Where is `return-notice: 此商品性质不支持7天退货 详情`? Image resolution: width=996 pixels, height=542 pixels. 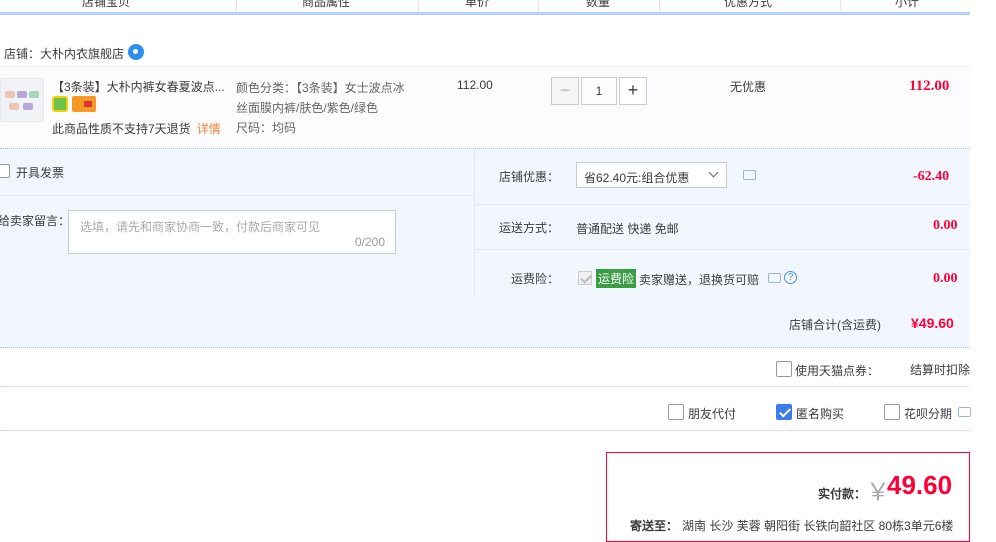 return-notice: 此商品性质不支持7天退货 详情 is located at coordinates (136, 128).